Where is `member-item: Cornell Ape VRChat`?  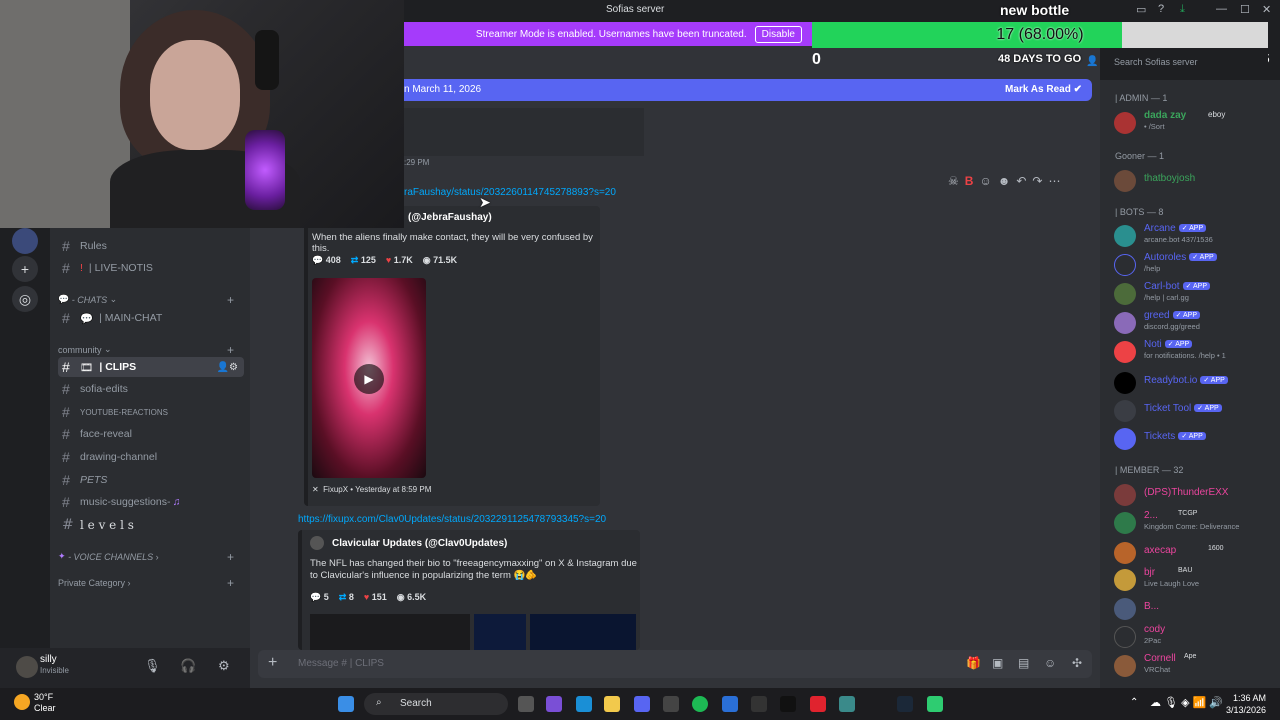 member-item: Cornell Ape VRChat is located at coordinates (1197, 665).